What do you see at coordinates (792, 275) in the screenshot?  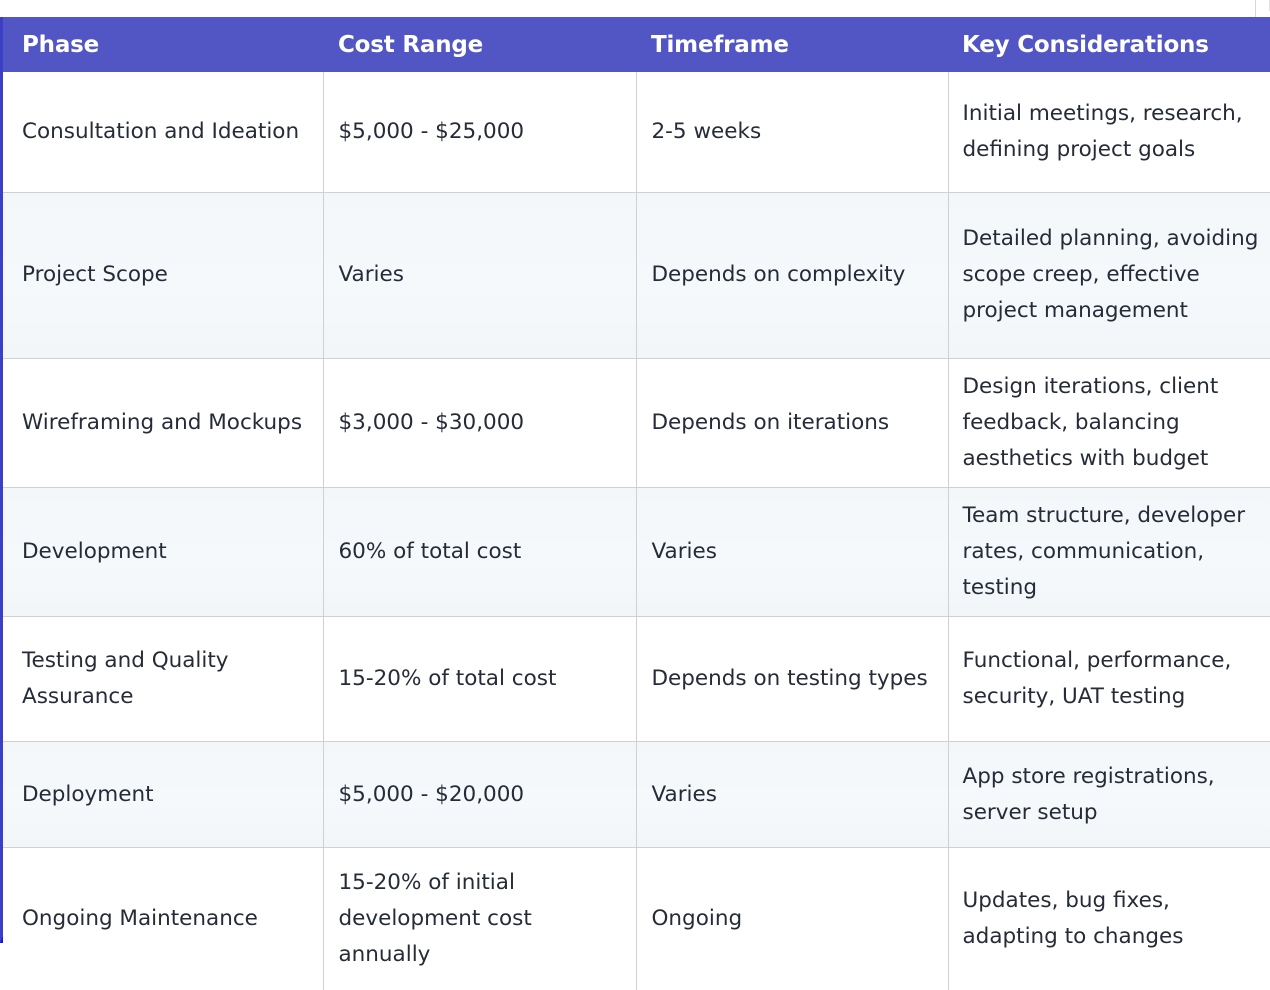 I see `cell-timeframe: Depends on complexity` at bounding box center [792, 275].